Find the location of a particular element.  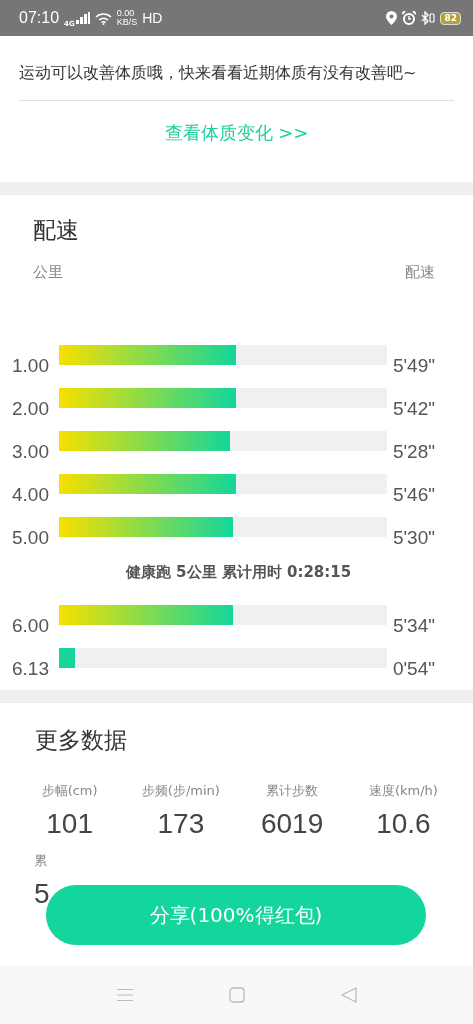

km-label: 4.00 is located at coordinates (31, 494).